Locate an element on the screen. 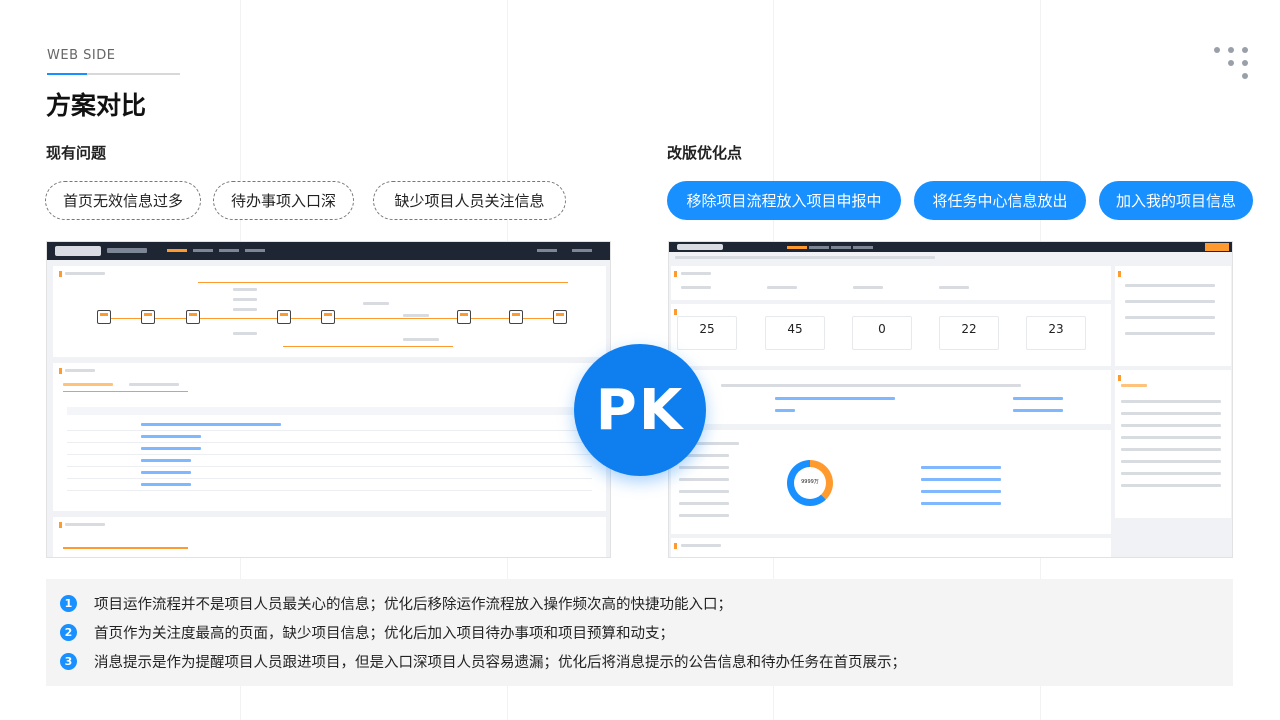 The width and height of the screenshot is (1280, 720). pending-stat: 45 is located at coordinates (795, 333).